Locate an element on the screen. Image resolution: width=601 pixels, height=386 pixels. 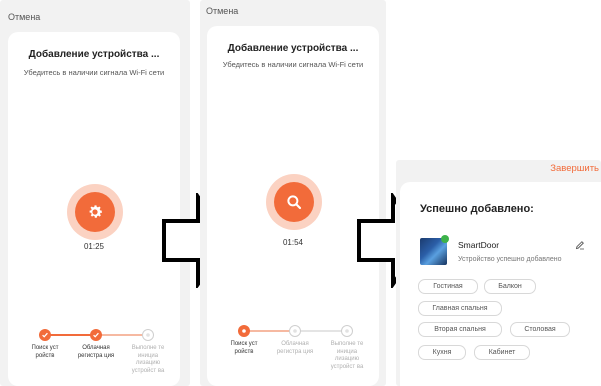
room-chip: Балкон is located at coordinates (510, 286).